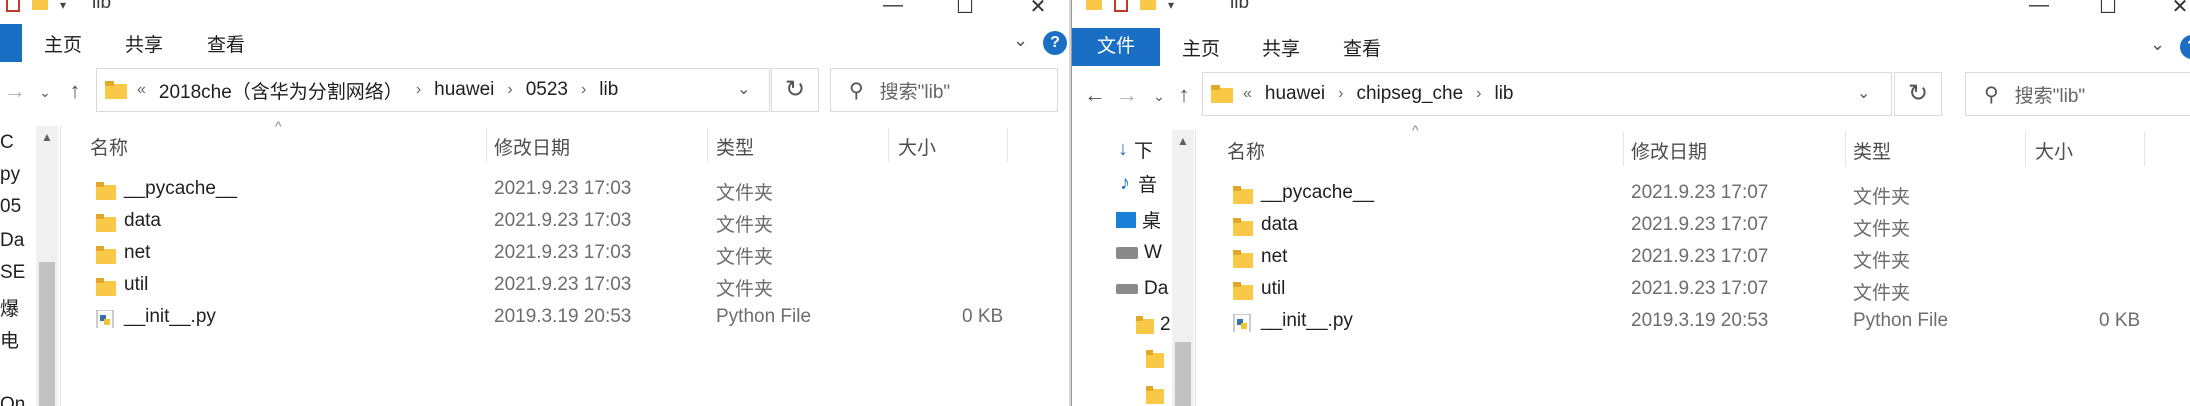 The width and height of the screenshot is (2190, 406). Describe the element at coordinates (12, 241) in the screenshot. I see `nav-item: Da` at that location.